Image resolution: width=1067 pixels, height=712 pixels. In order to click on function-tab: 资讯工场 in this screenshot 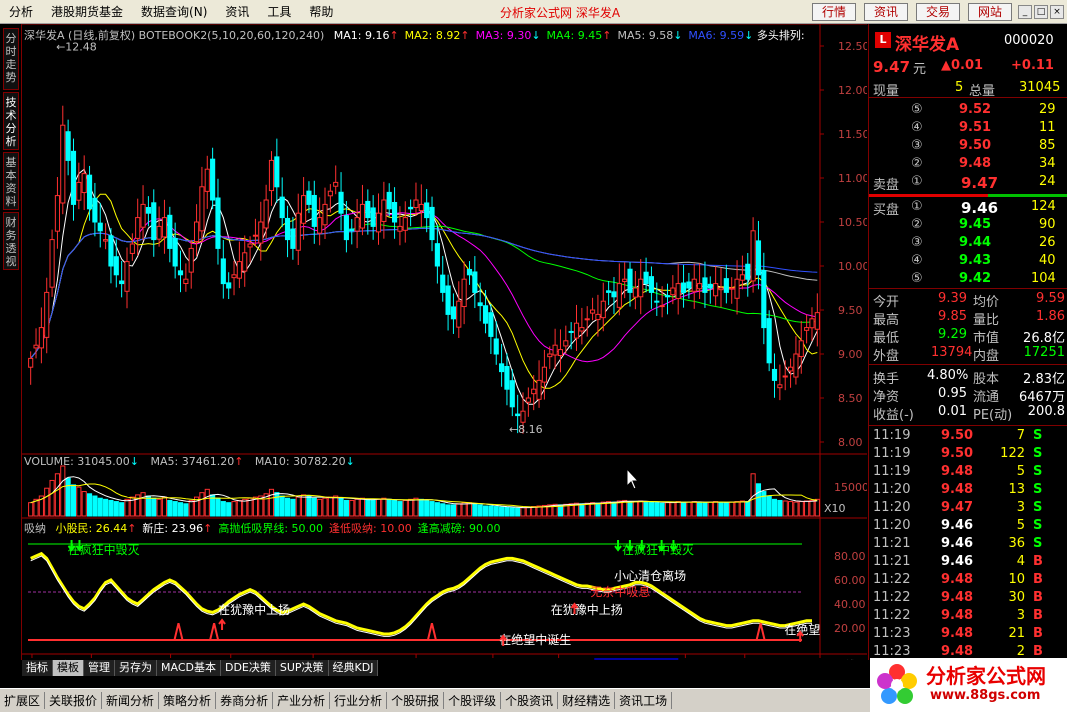, I will do `click(644, 700)`.